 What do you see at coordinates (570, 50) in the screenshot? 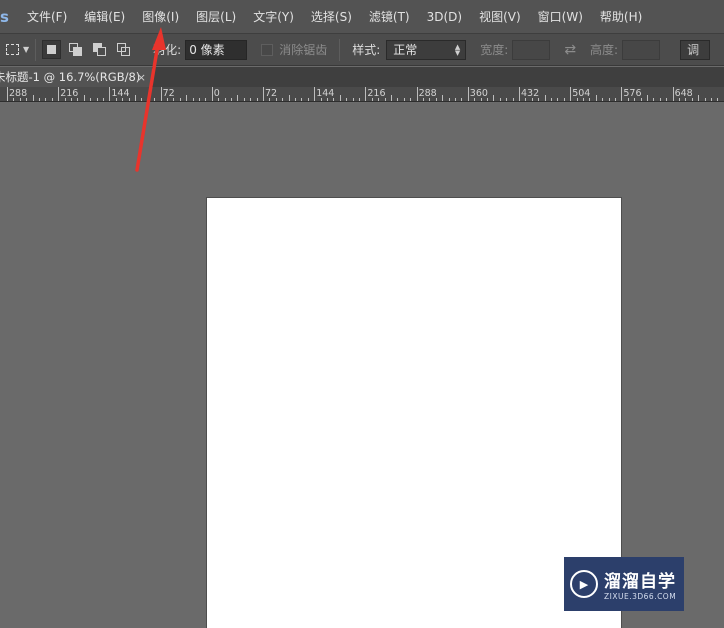
I see `swap-icon: ⇄` at bounding box center [570, 50].